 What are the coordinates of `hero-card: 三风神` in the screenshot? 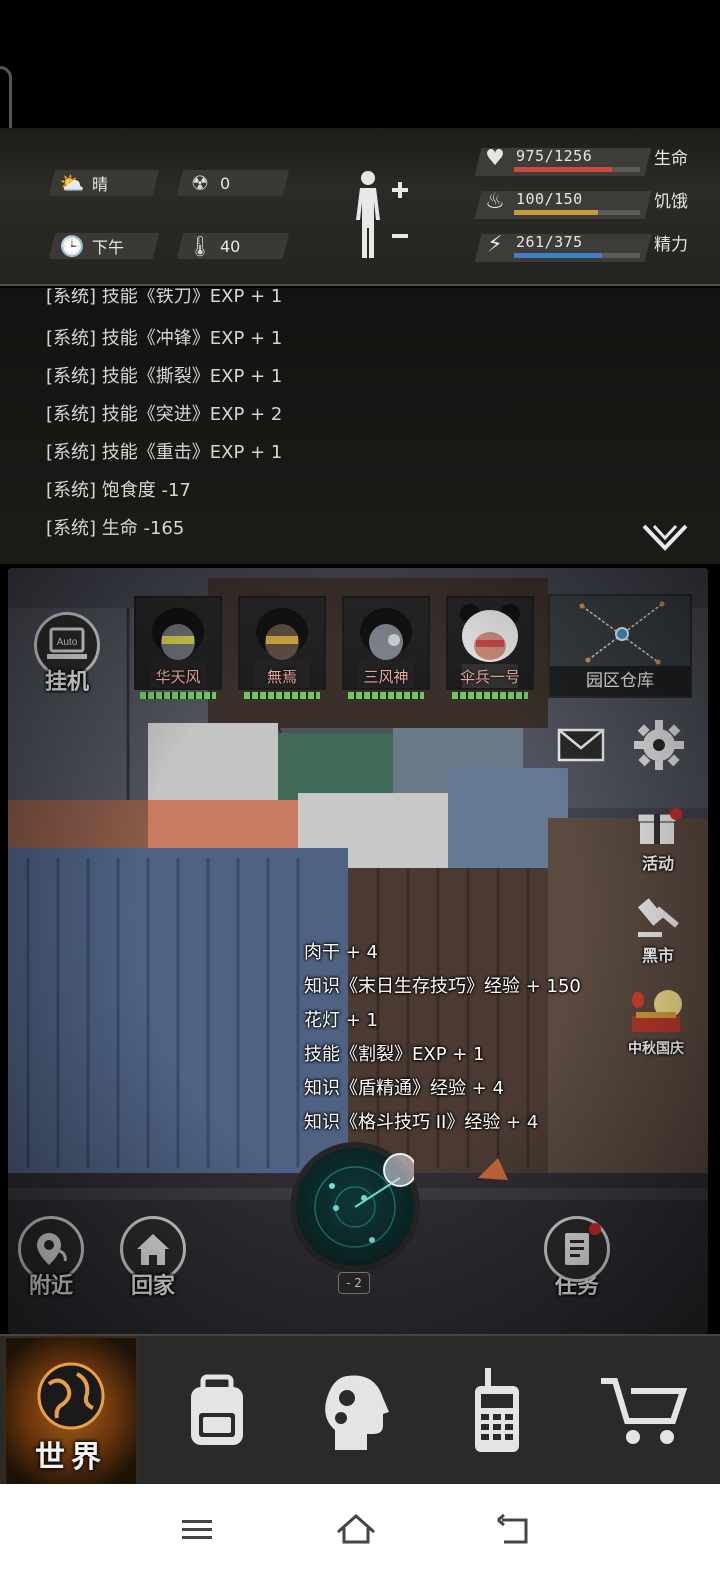 It's located at (386, 648).